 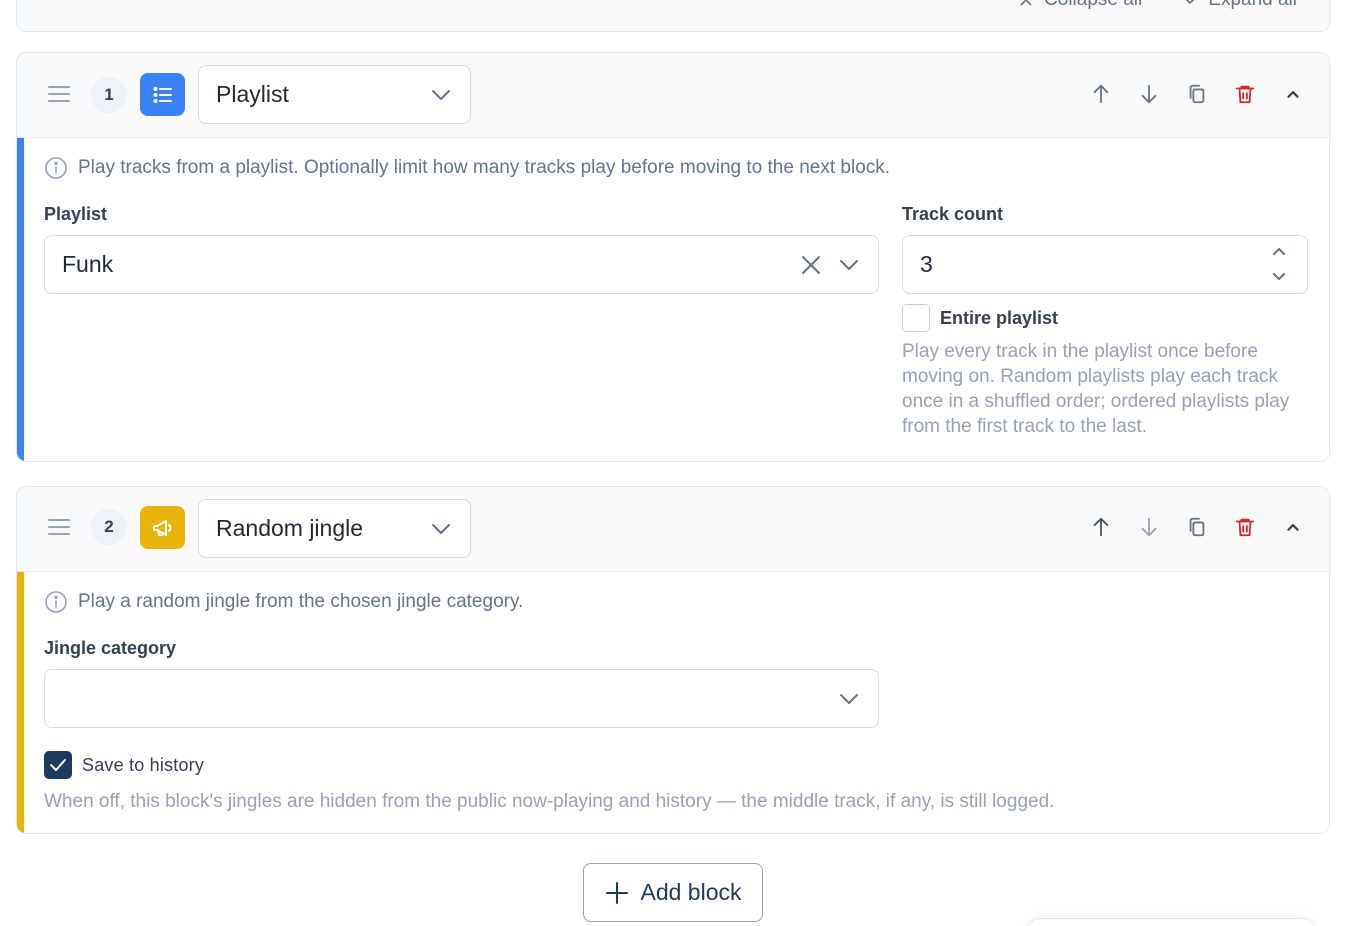 What do you see at coordinates (673, 892) in the screenshot?
I see `add-block-button: Add block` at bounding box center [673, 892].